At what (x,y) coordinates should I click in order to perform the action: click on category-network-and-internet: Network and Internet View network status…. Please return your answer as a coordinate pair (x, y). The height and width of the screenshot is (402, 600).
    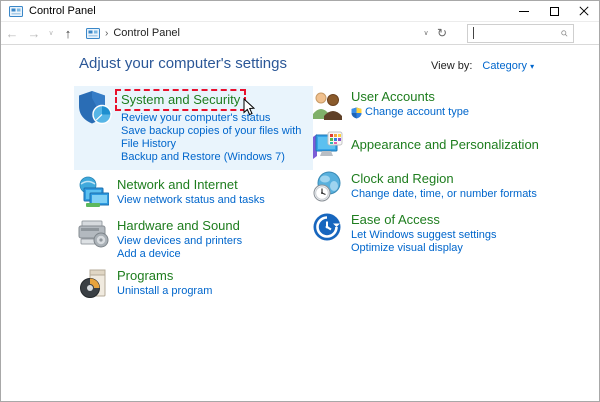
    Looking at the image, I should click on (195, 194).